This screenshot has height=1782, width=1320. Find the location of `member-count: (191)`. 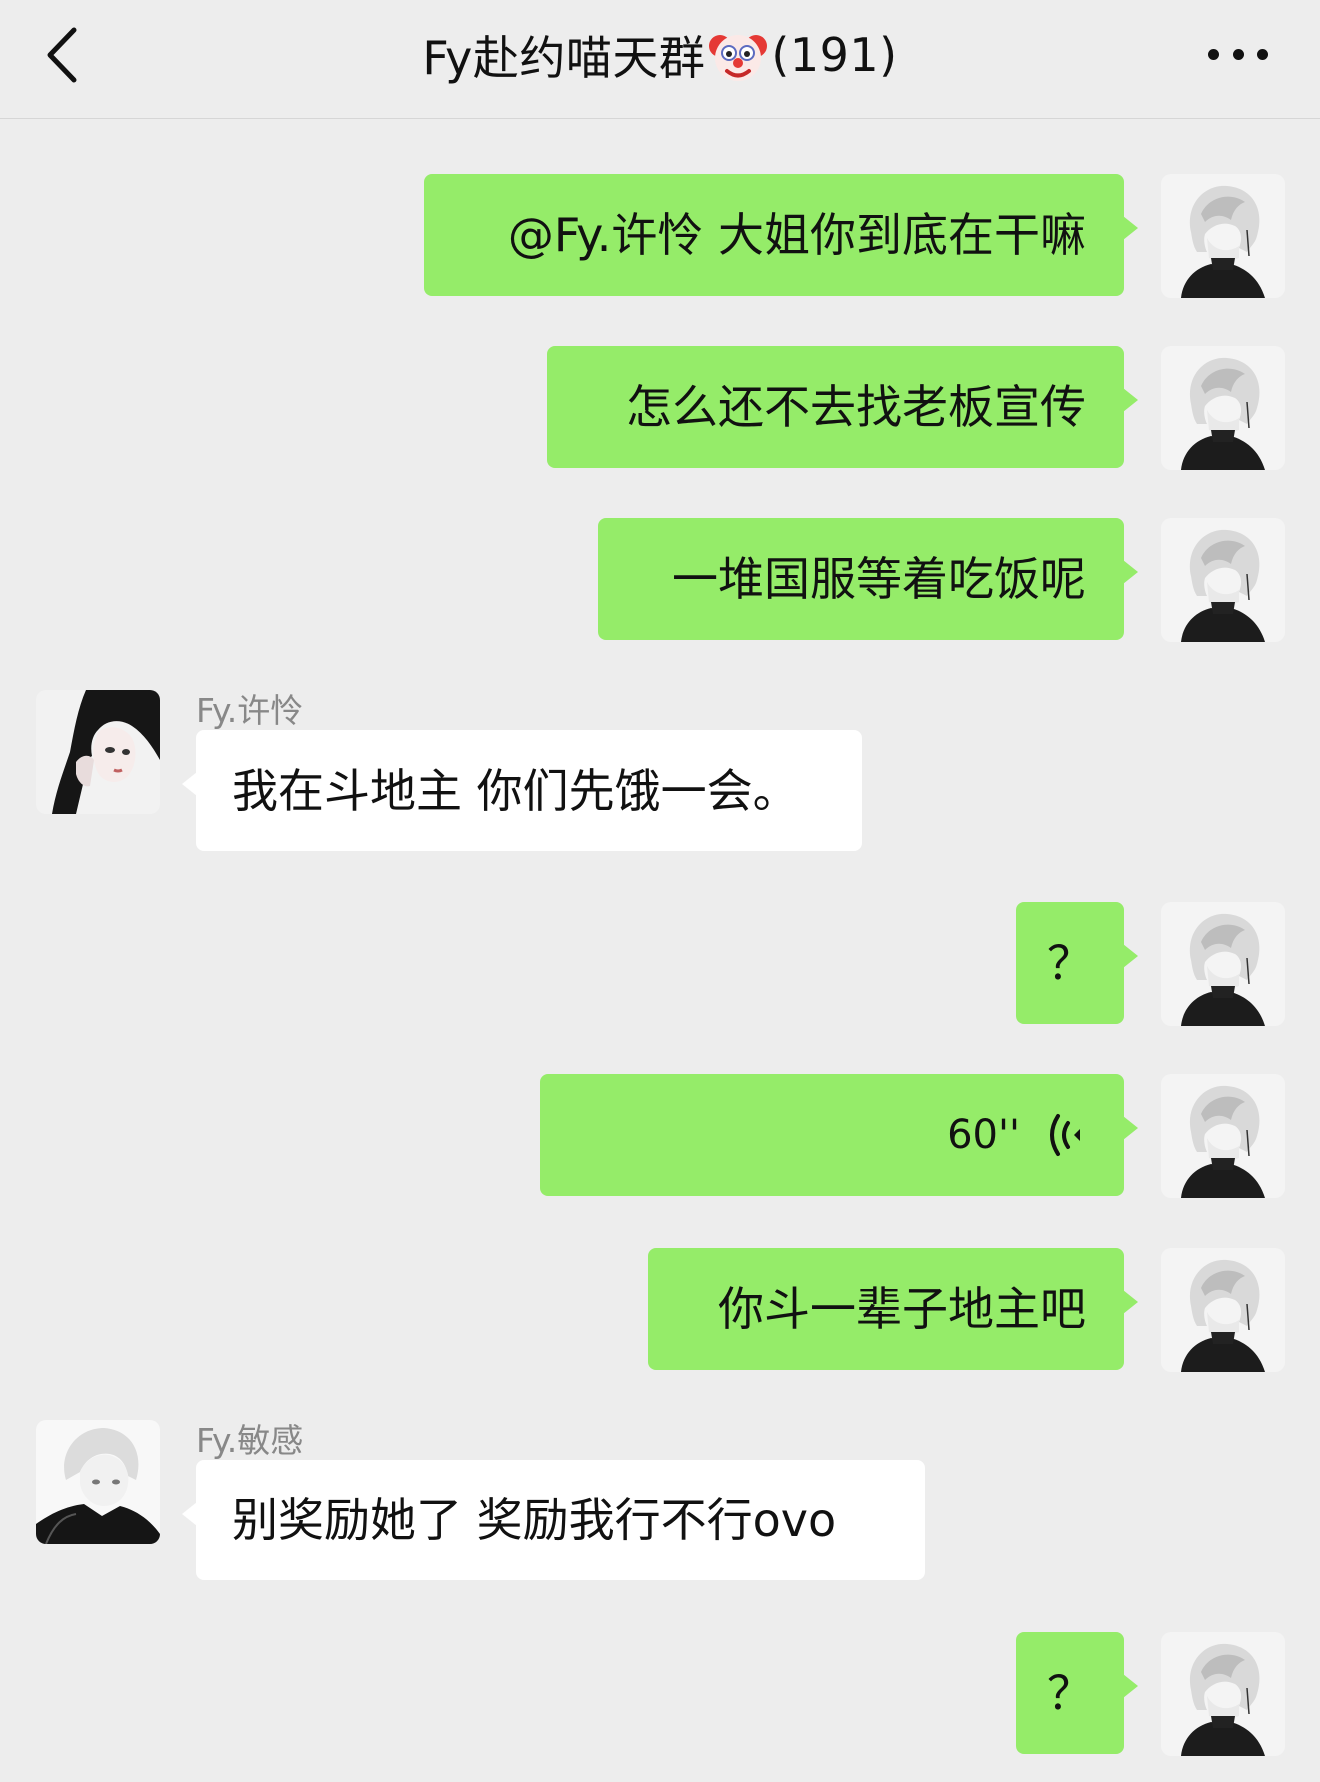

member-count: (191) is located at coordinates (834, 55).